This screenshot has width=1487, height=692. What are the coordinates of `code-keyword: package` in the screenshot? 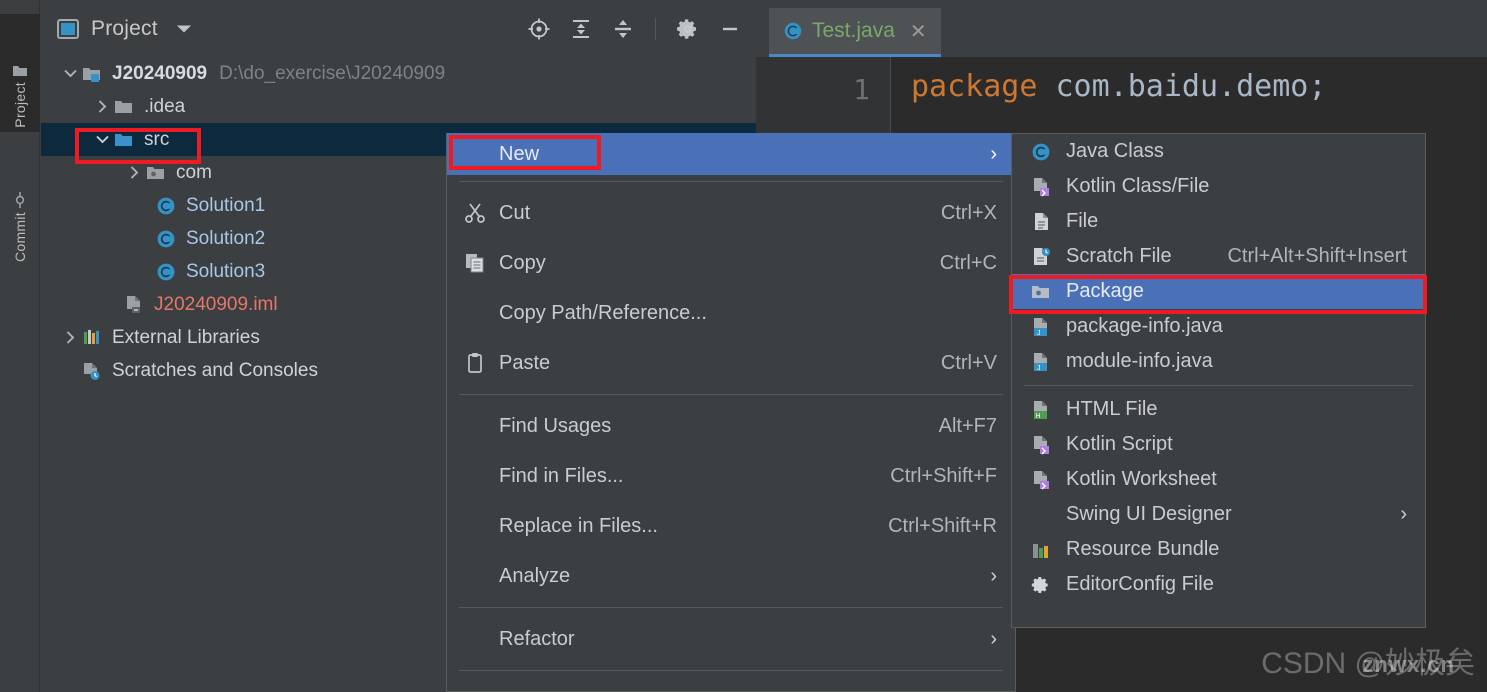 It's located at (974, 86).